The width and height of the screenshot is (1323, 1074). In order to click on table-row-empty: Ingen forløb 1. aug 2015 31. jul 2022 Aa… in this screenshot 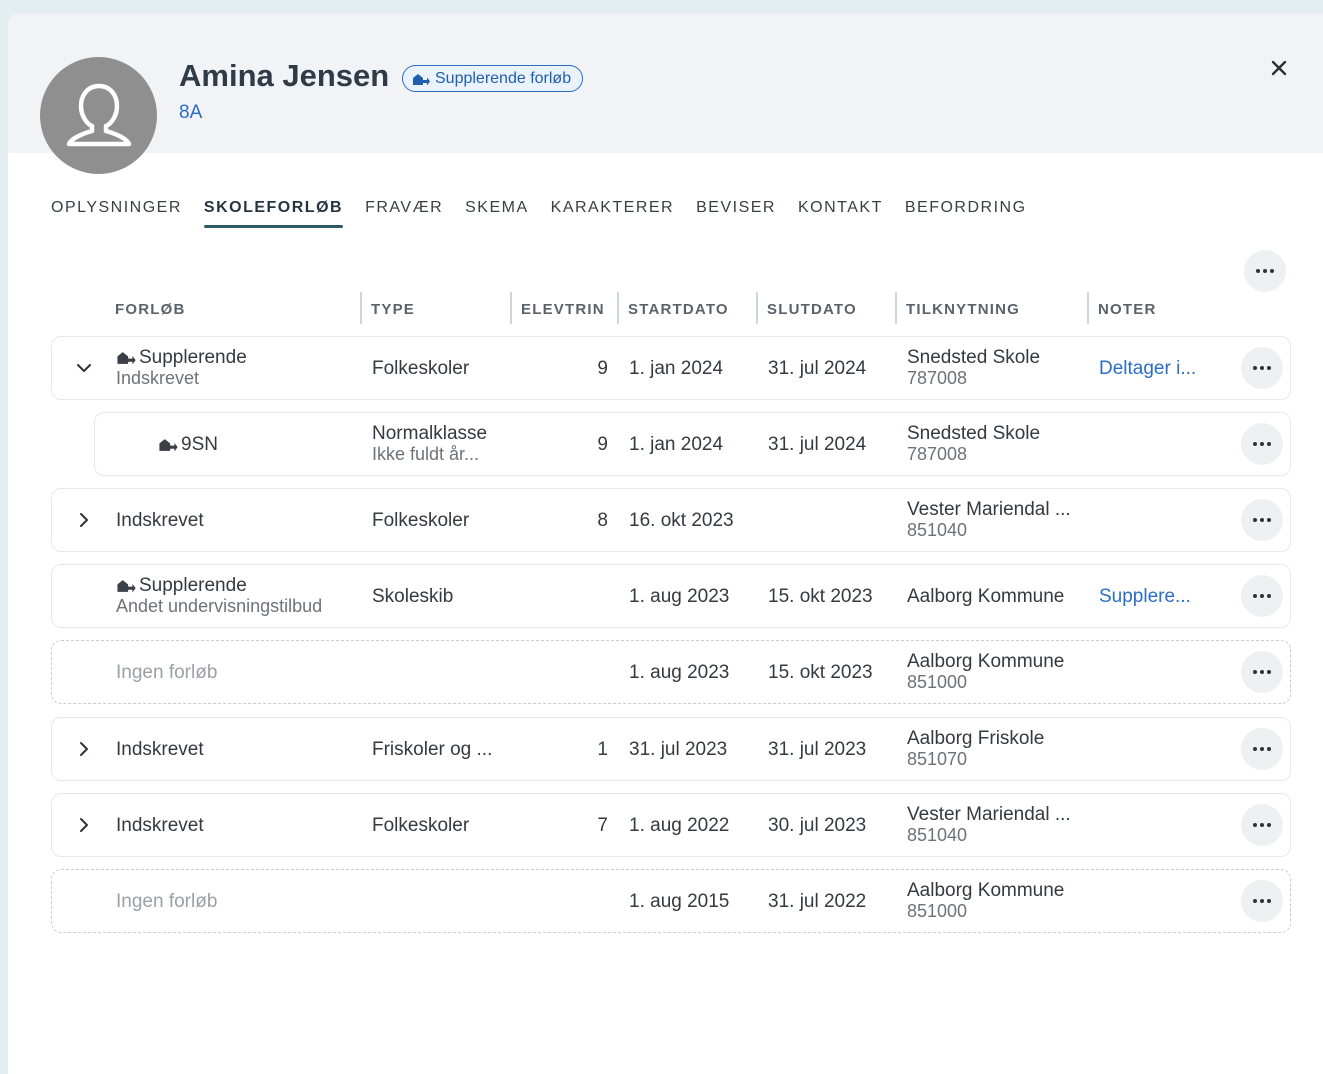, I will do `click(671, 901)`.